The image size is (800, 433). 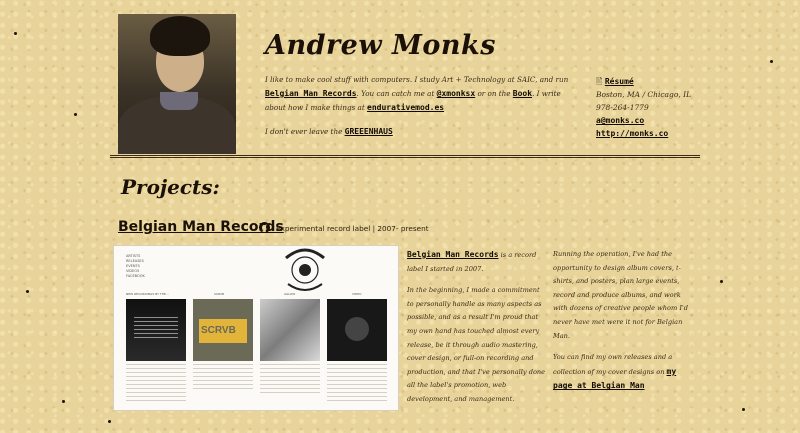 I want to click on website-link: http://monks.co, so click(x=632, y=133).